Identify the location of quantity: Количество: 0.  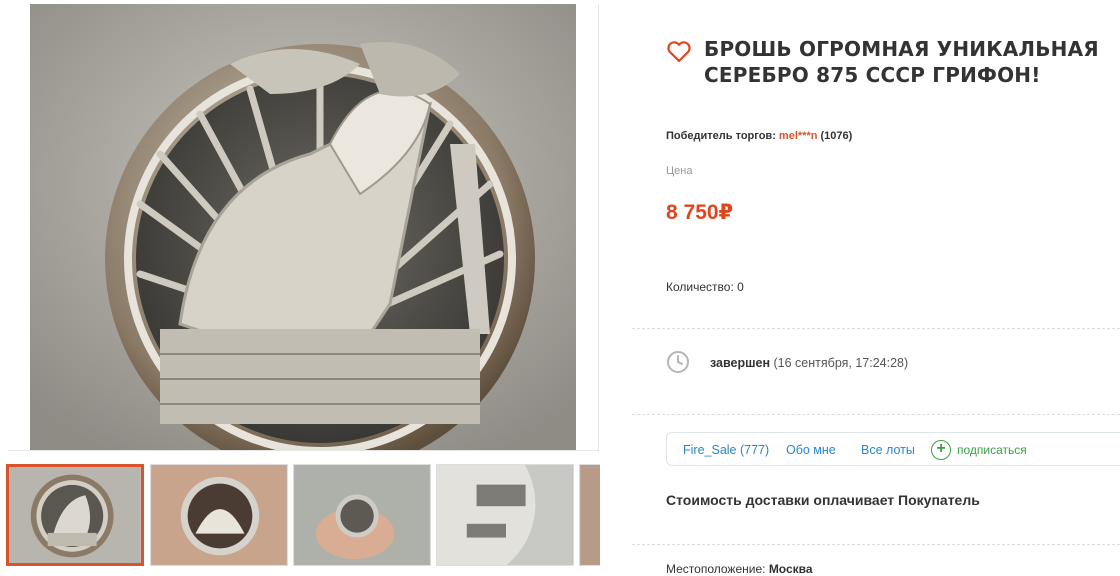
(705, 287).